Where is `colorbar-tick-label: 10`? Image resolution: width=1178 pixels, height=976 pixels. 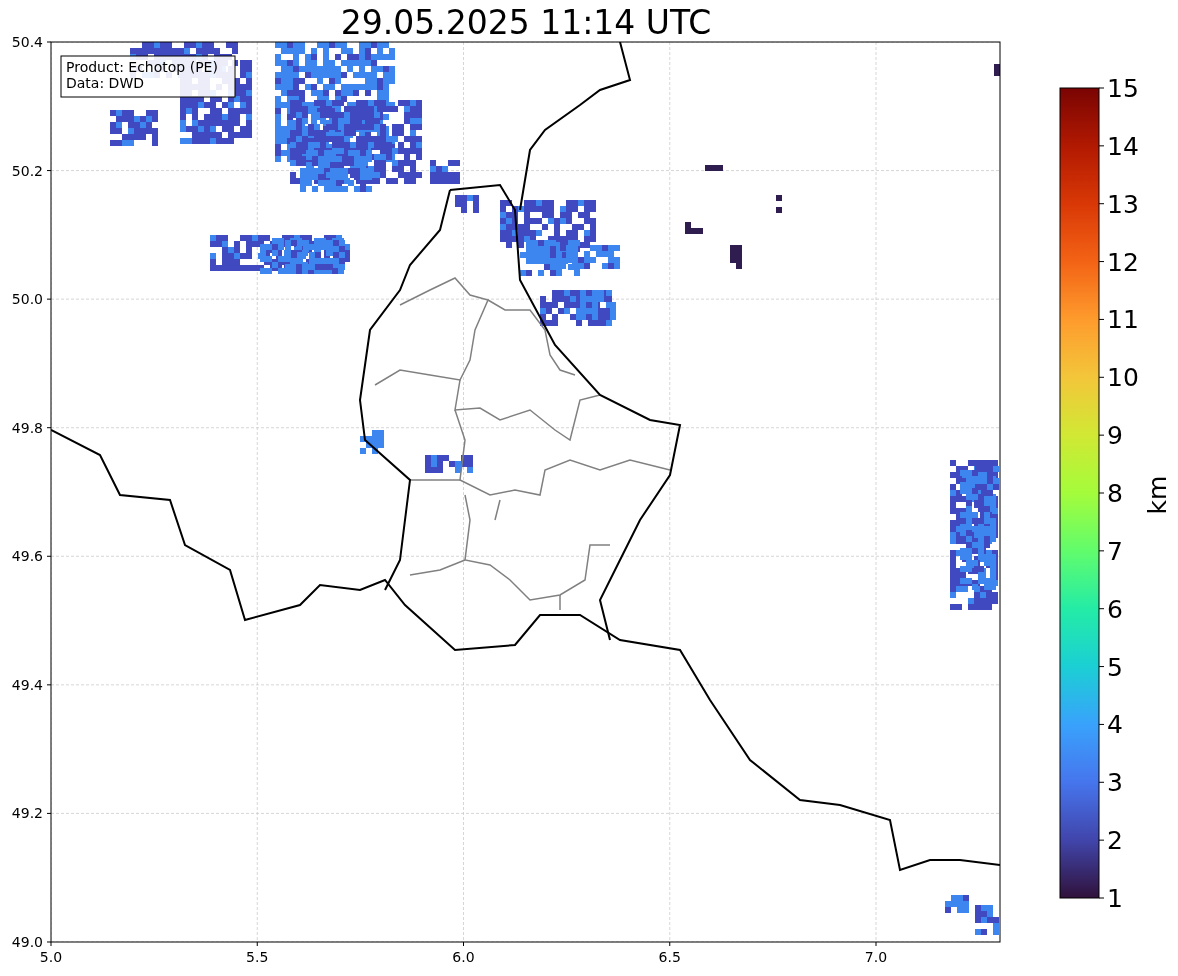 colorbar-tick-label: 10 is located at coordinates (1123, 378).